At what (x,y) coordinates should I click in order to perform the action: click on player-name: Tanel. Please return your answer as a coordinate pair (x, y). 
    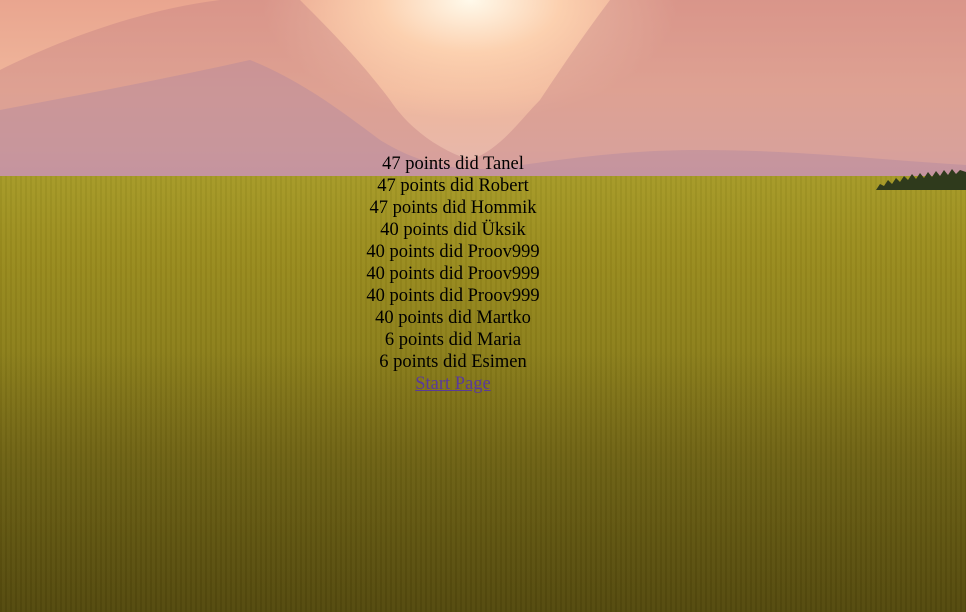
    Looking at the image, I should click on (503, 164).